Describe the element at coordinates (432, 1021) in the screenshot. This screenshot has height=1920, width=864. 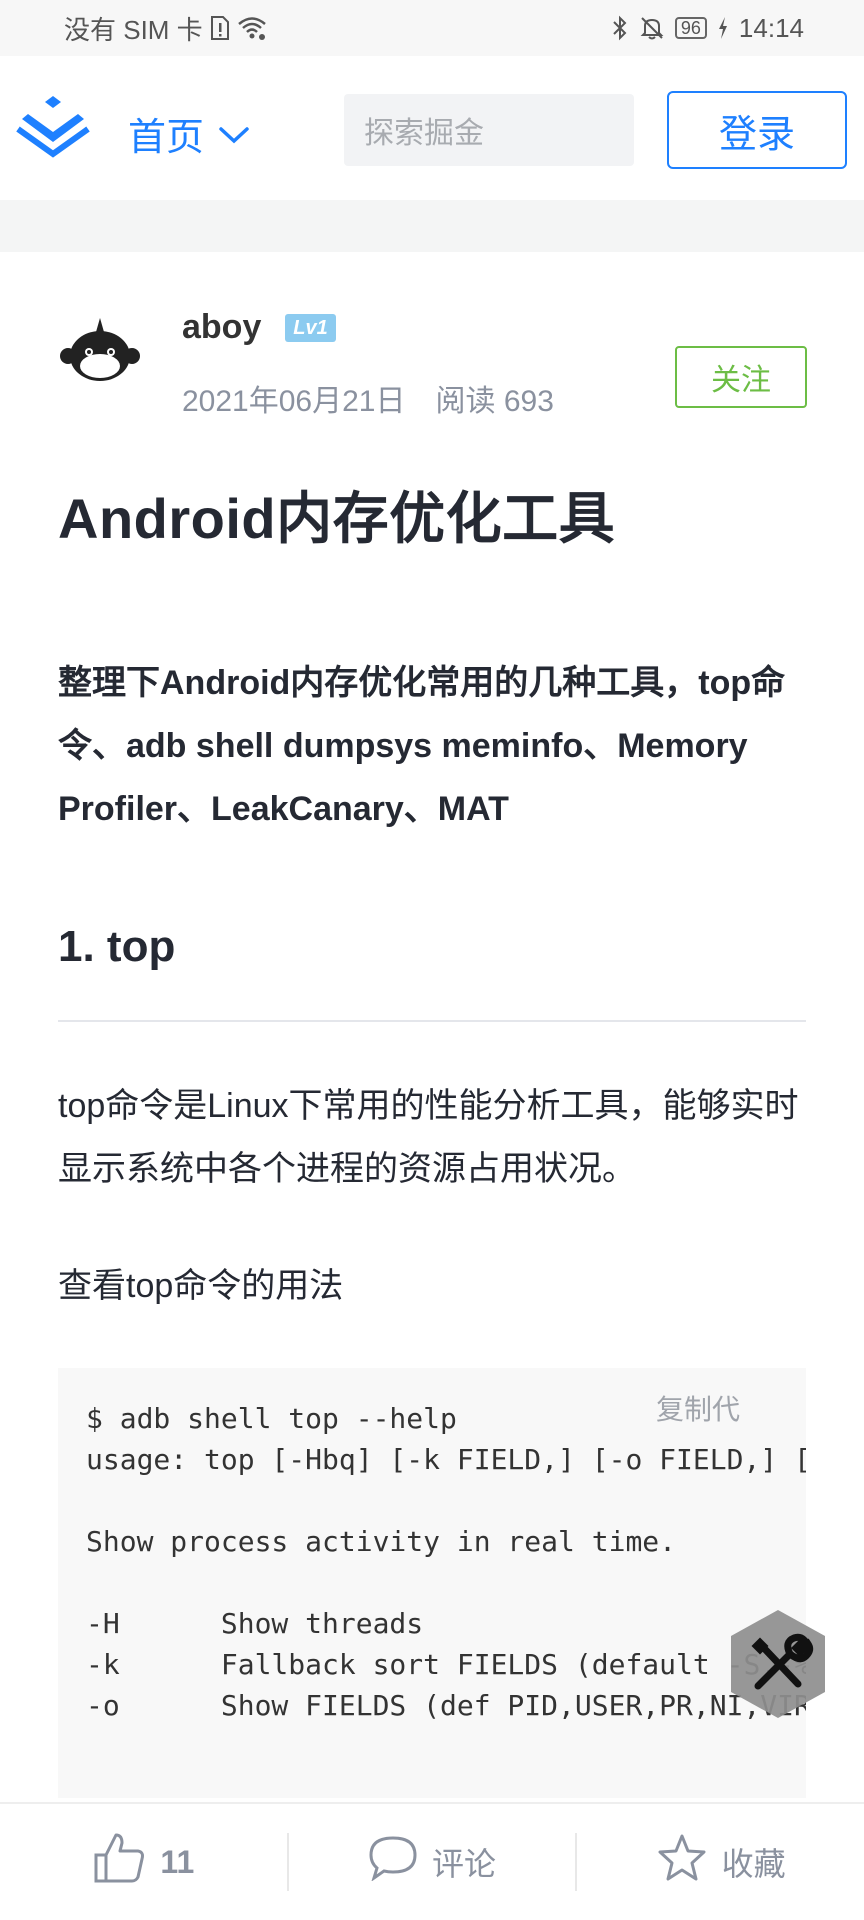
I see `heading-divider` at that location.